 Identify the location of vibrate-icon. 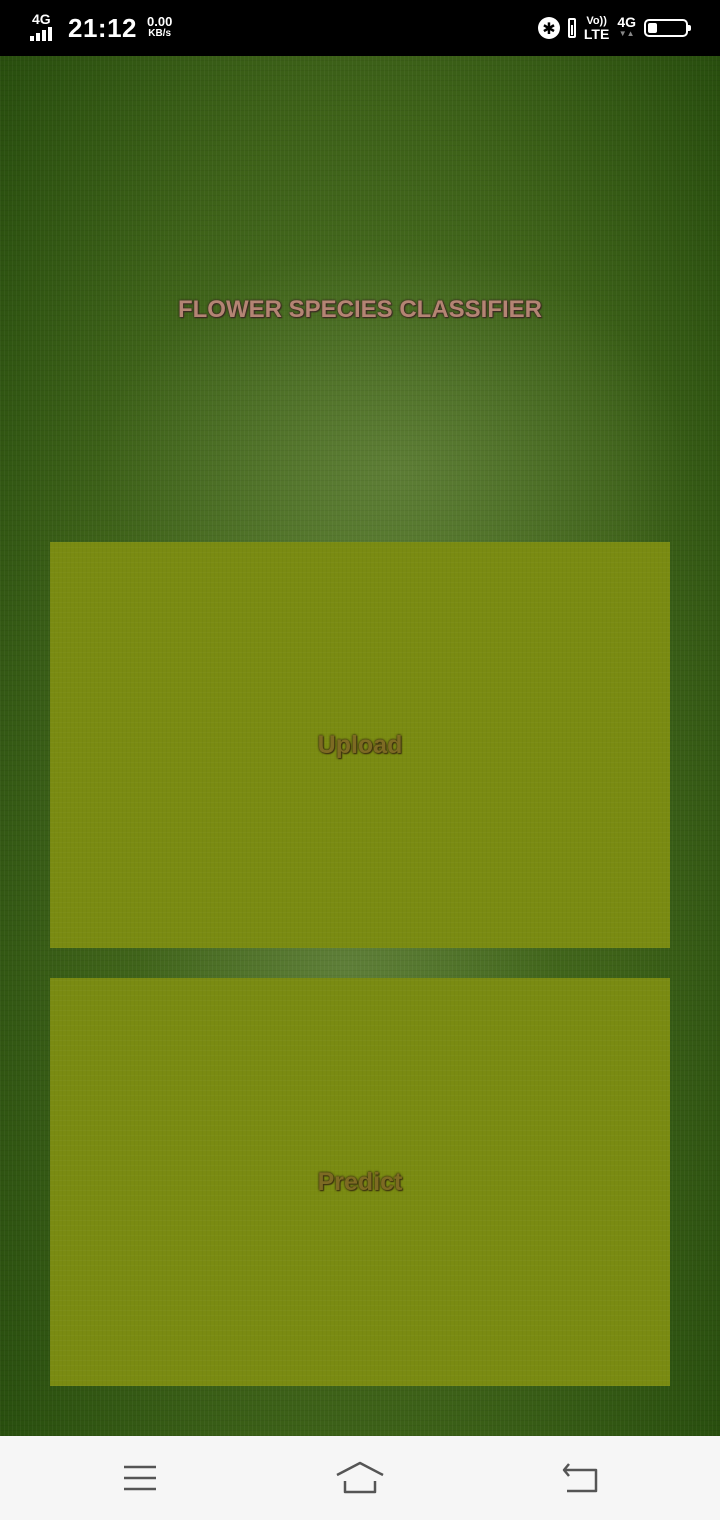
(571, 28).